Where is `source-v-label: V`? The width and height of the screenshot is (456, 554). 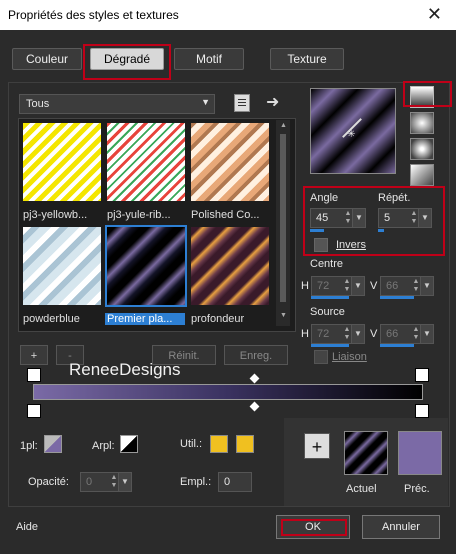 source-v-label: V is located at coordinates (374, 334).